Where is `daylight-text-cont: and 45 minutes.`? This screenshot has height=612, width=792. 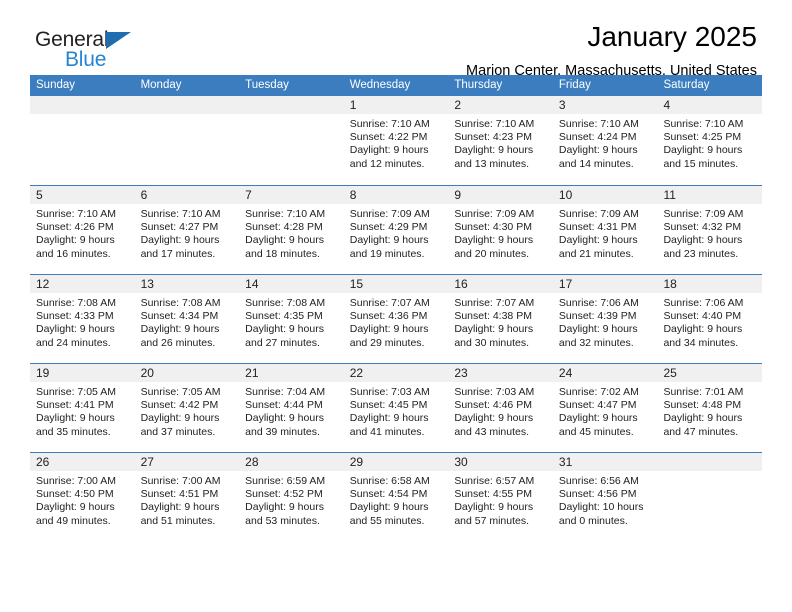 daylight-text-cont: and 45 minutes. is located at coordinates (596, 431).